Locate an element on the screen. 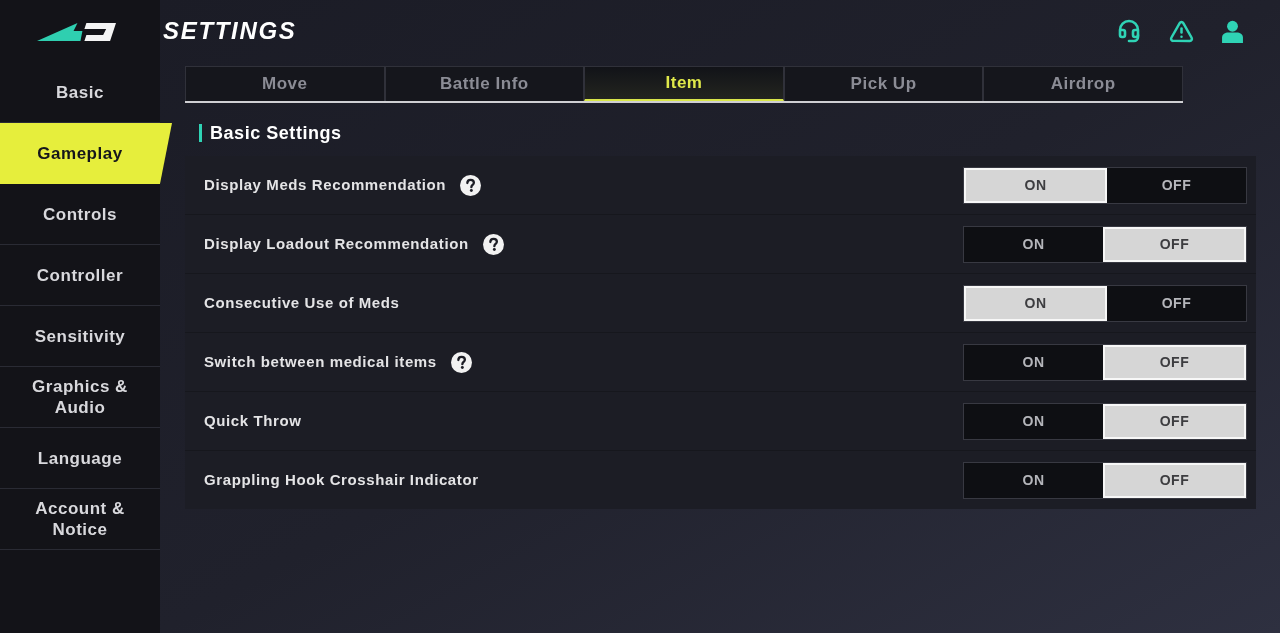 This screenshot has width=1280, height=633. setting-label: Switch between medical items is located at coordinates (320, 361).